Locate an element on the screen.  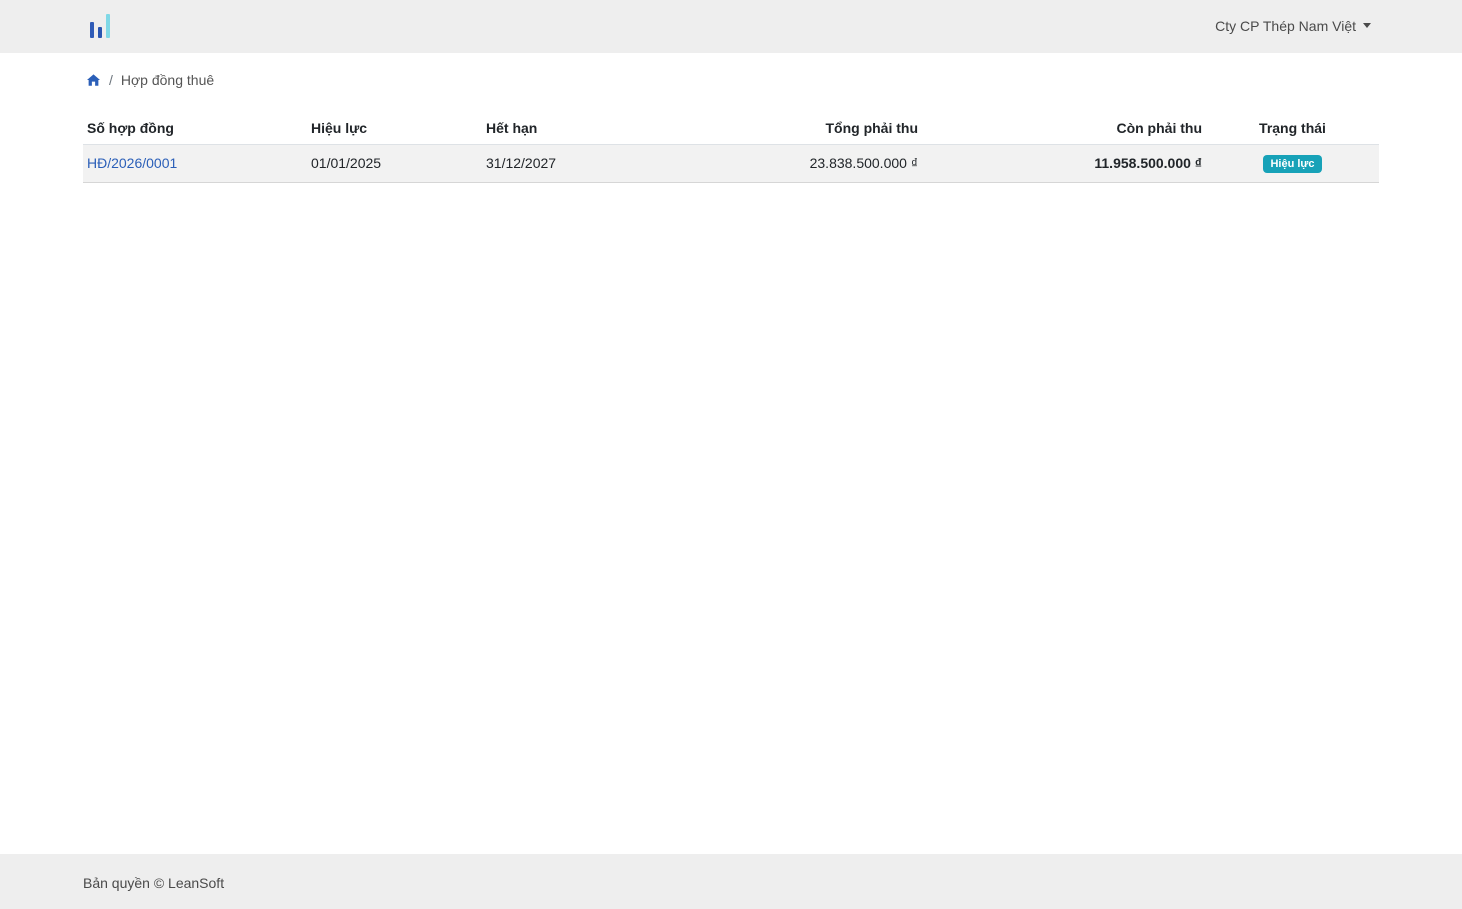
contract-link: HĐ/2026/0001 is located at coordinates (132, 163).